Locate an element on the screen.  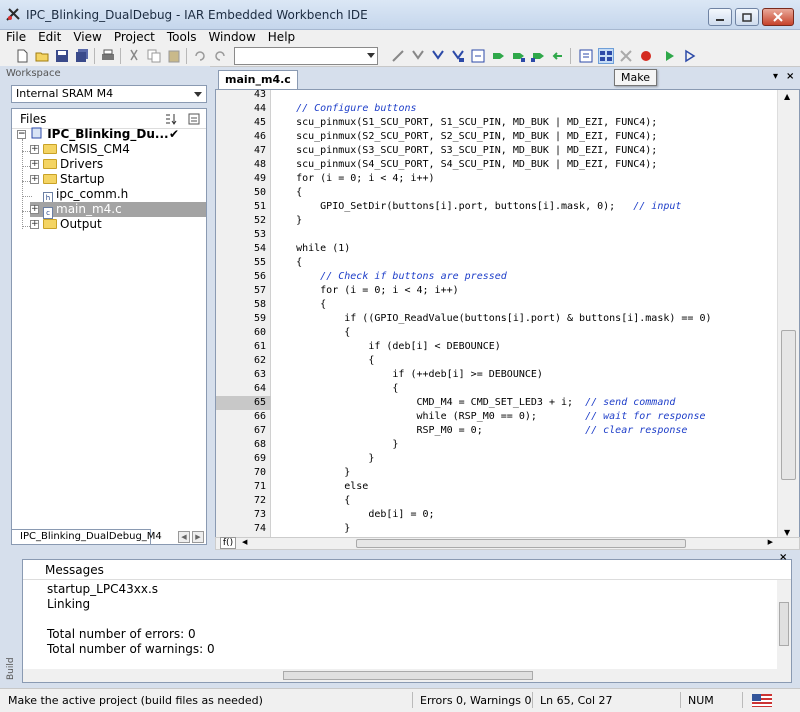
messages-hscroll-thumb is located at coordinates (408, 675).